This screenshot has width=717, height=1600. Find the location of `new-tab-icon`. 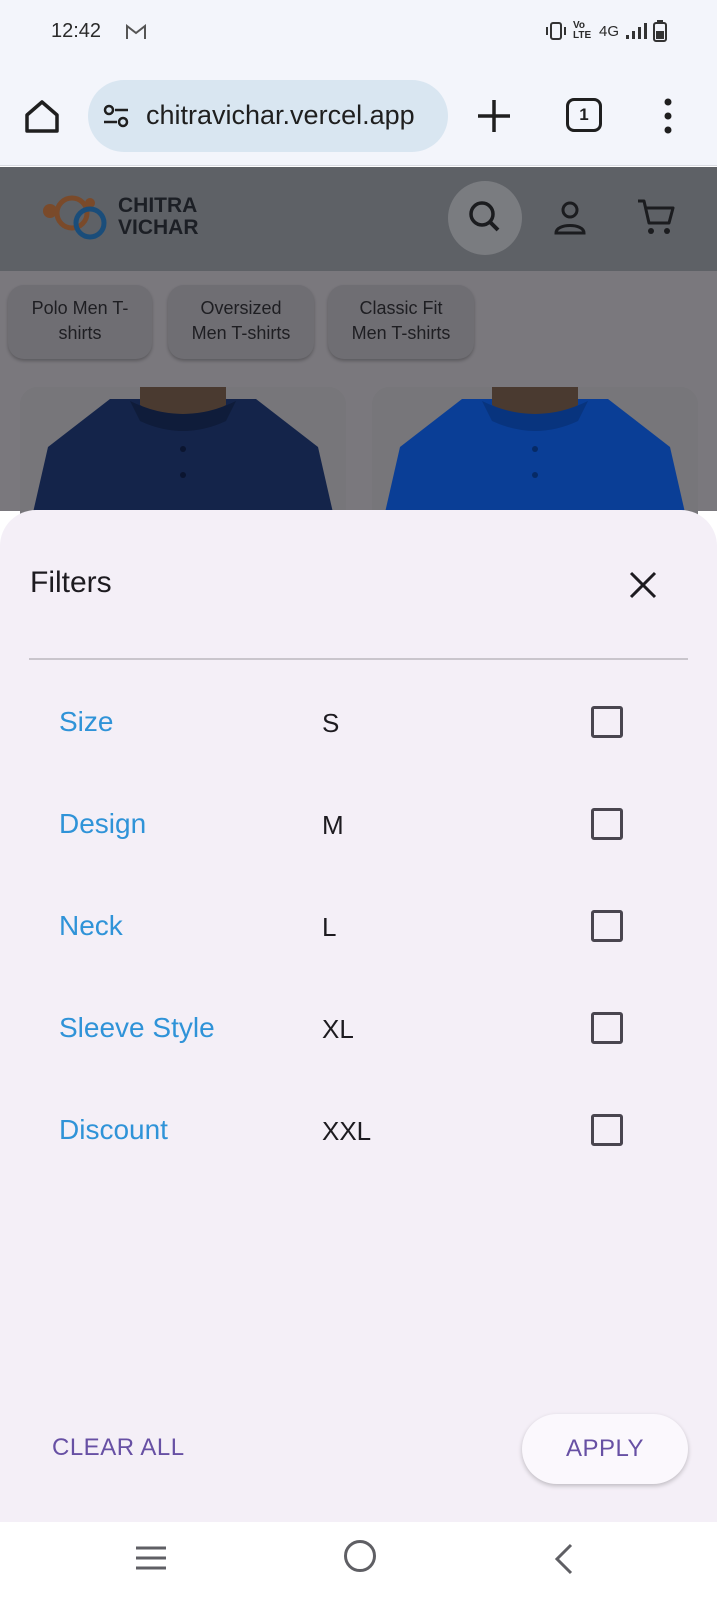

new-tab-icon is located at coordinates (494, 116).